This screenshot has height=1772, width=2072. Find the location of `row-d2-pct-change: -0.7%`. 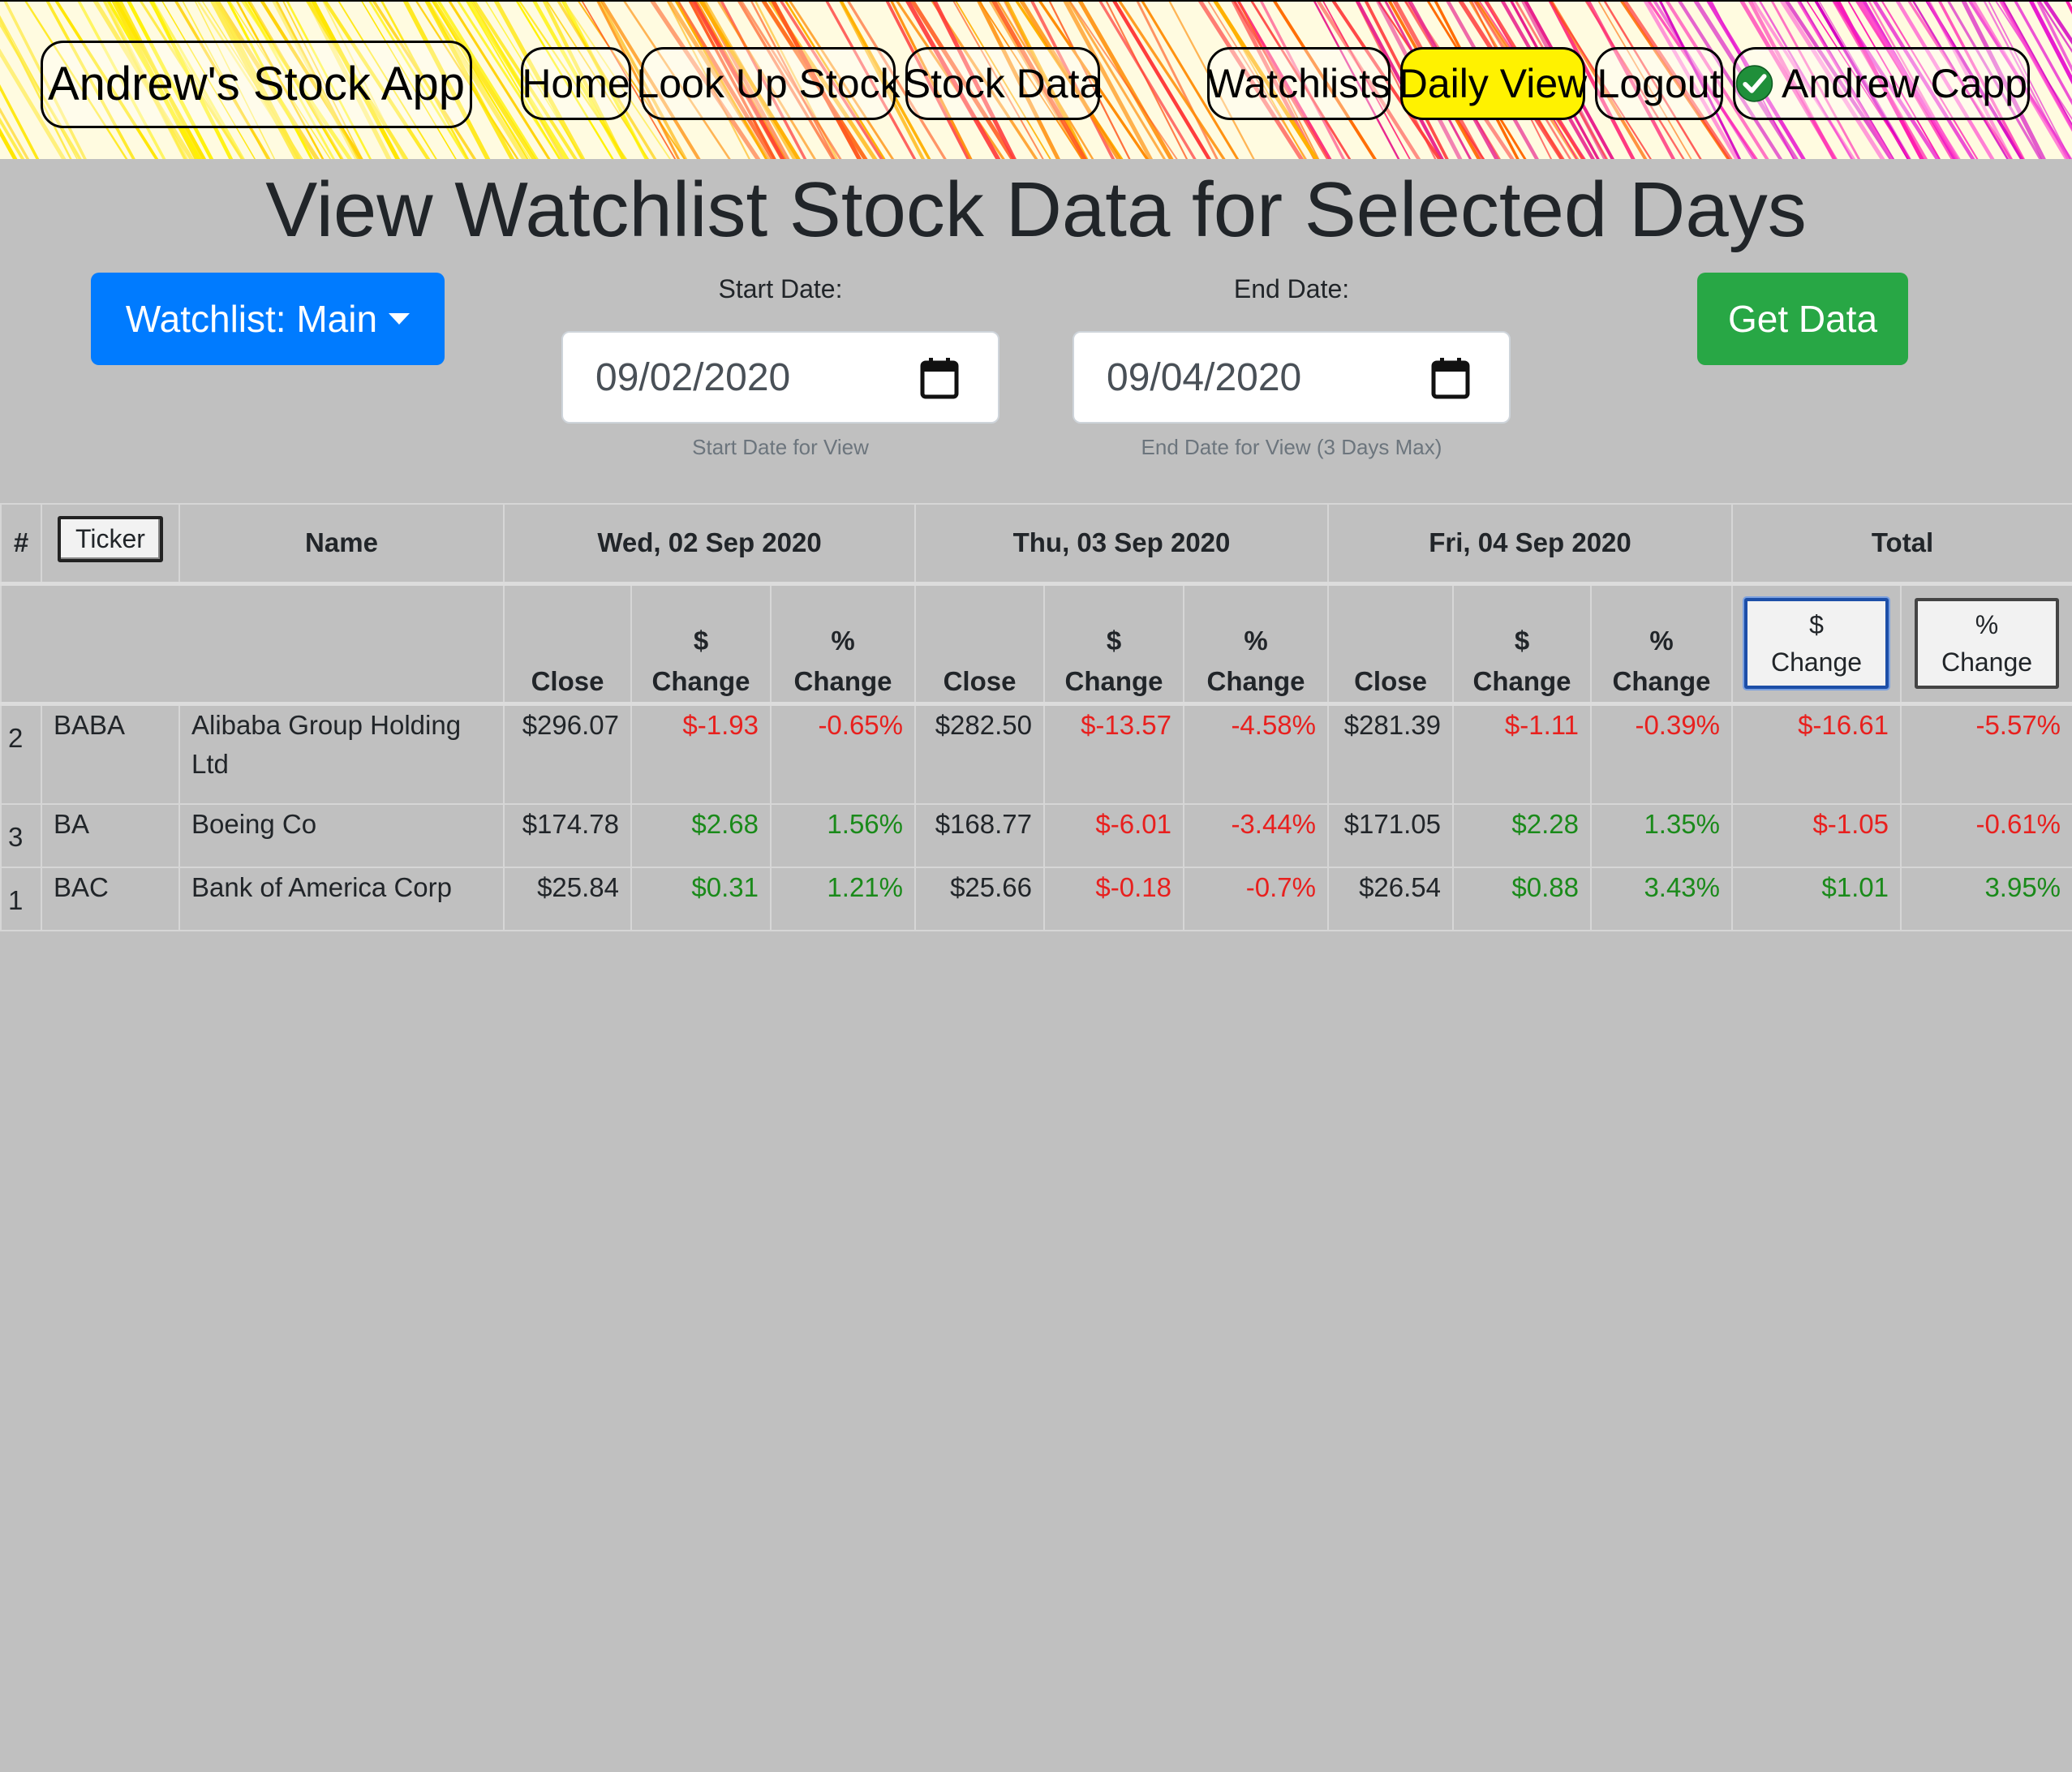

row-d2-pct-change: -0.7% is located at coordinates (1256, 899).